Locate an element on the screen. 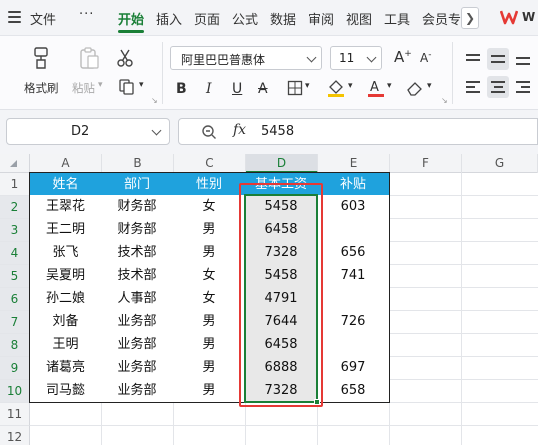  increase-font-size-icon: A+ is located at coordinates (403, 57).